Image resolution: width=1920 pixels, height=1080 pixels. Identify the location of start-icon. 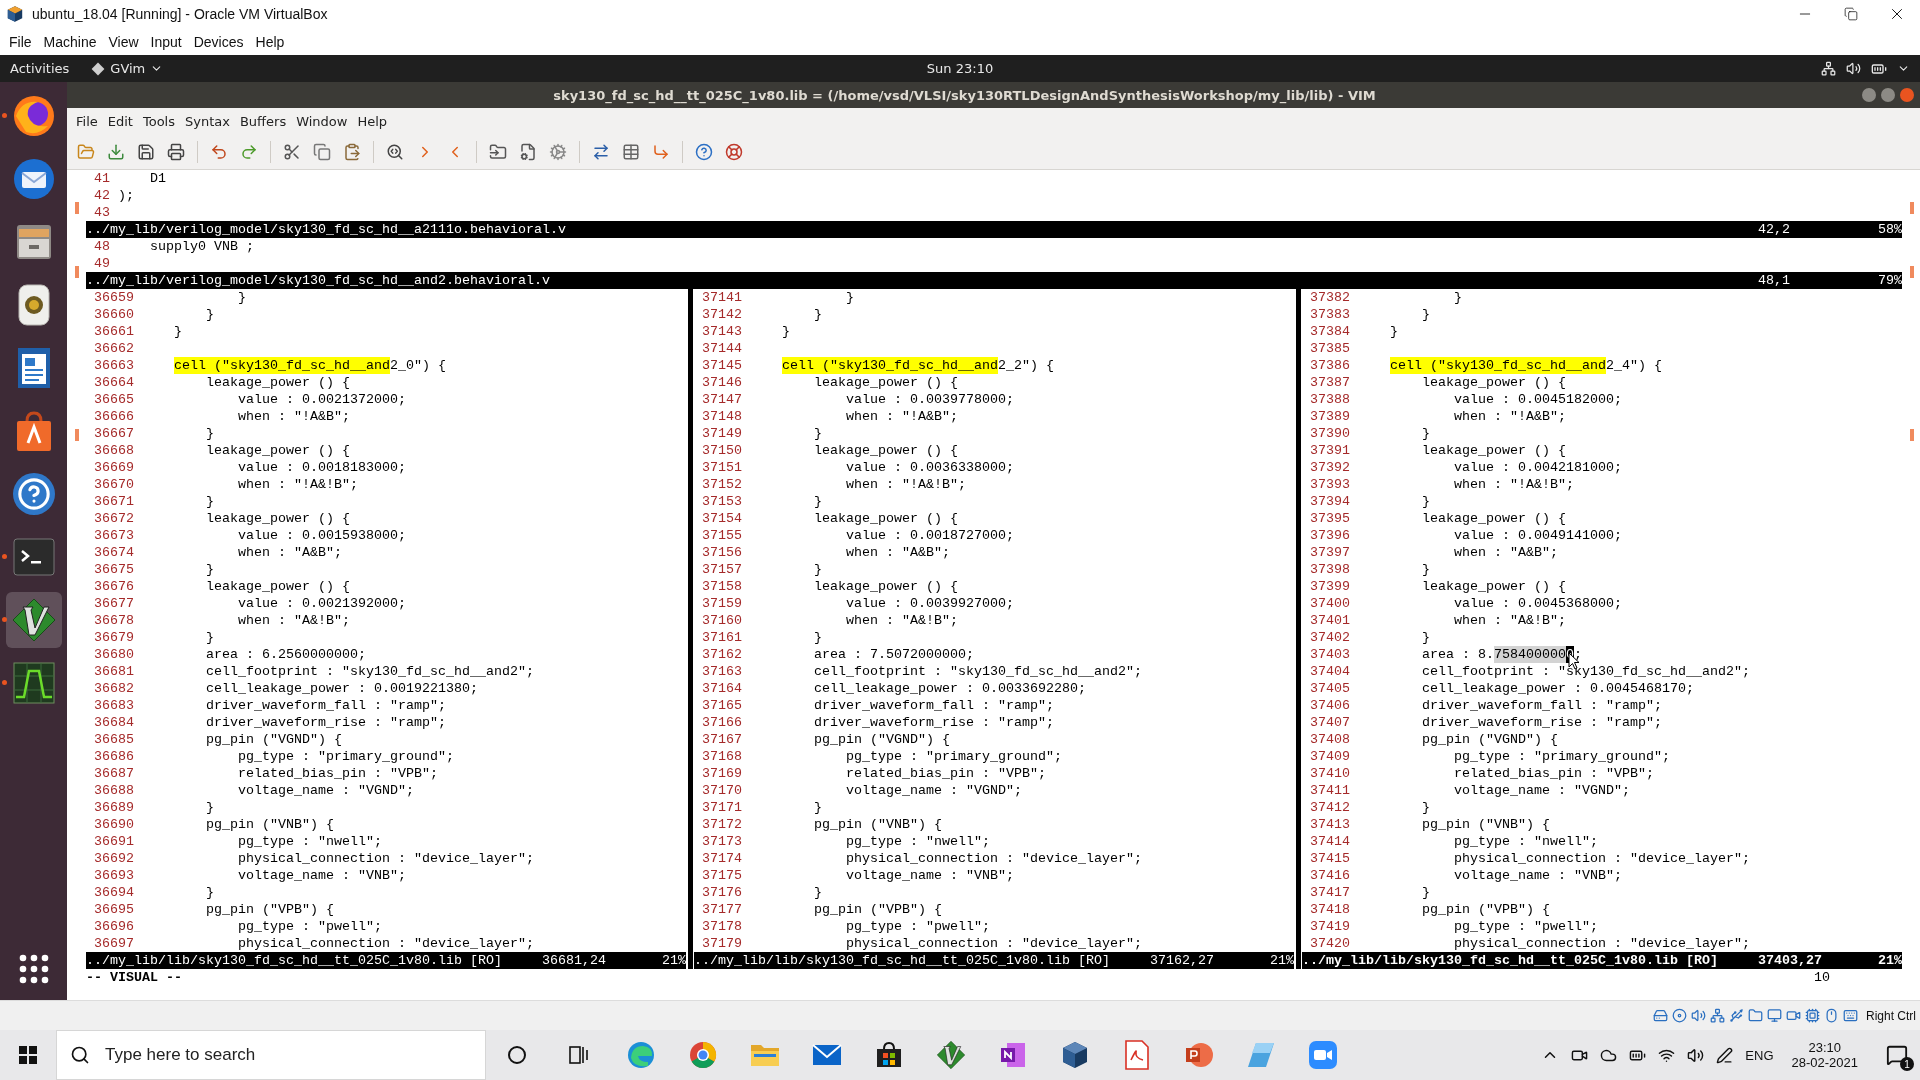
(28, 1055).